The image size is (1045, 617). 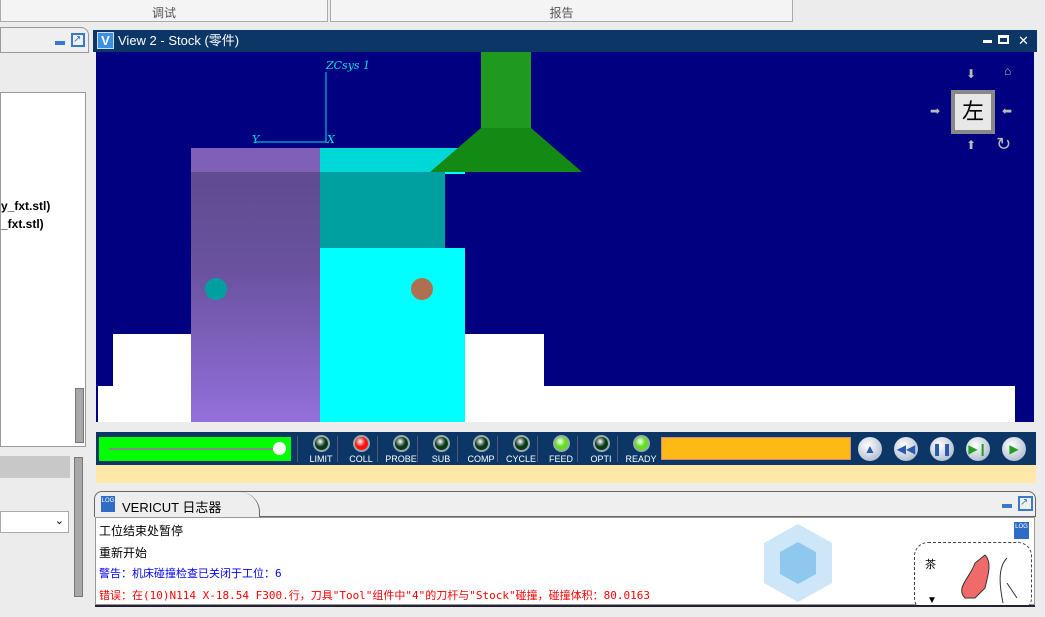 I want to click on indicator-label: CYCLE, so click(x=520, y=459).